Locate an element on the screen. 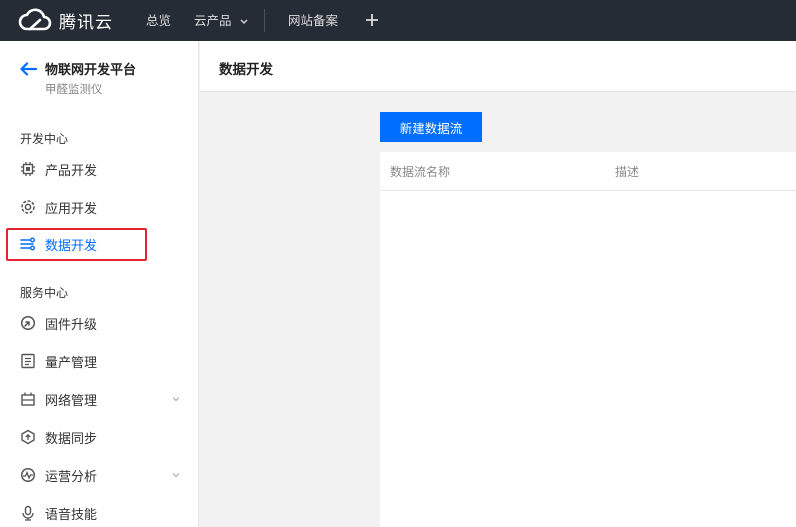  gear-ring-icon is located at coordinates (28, 207).